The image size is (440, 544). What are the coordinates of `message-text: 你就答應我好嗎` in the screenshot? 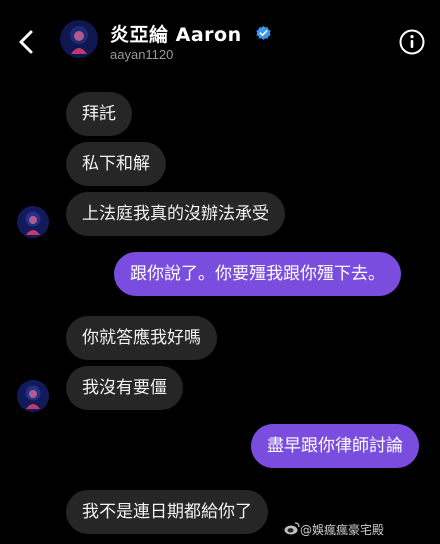 It's located at (141, 338).